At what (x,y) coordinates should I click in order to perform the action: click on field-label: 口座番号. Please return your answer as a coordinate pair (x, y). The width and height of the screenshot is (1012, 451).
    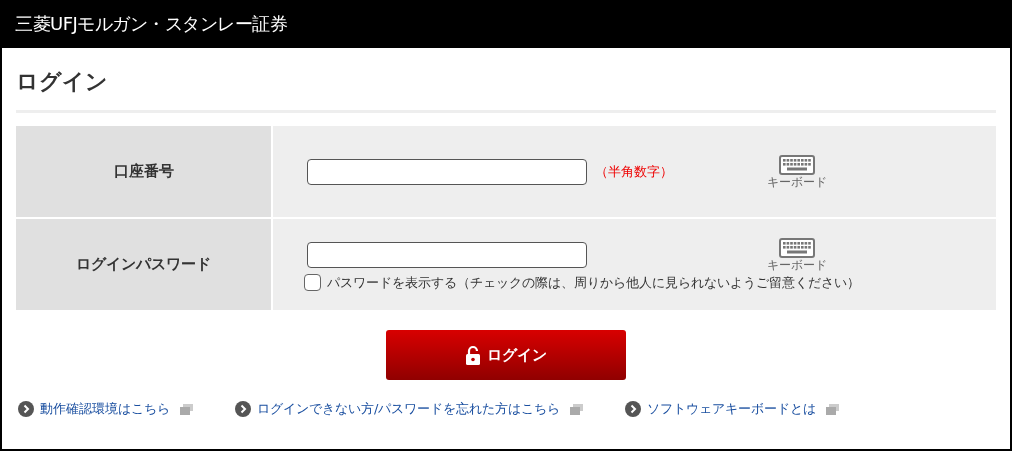
    Looking at the image, I should click on (143, 171).